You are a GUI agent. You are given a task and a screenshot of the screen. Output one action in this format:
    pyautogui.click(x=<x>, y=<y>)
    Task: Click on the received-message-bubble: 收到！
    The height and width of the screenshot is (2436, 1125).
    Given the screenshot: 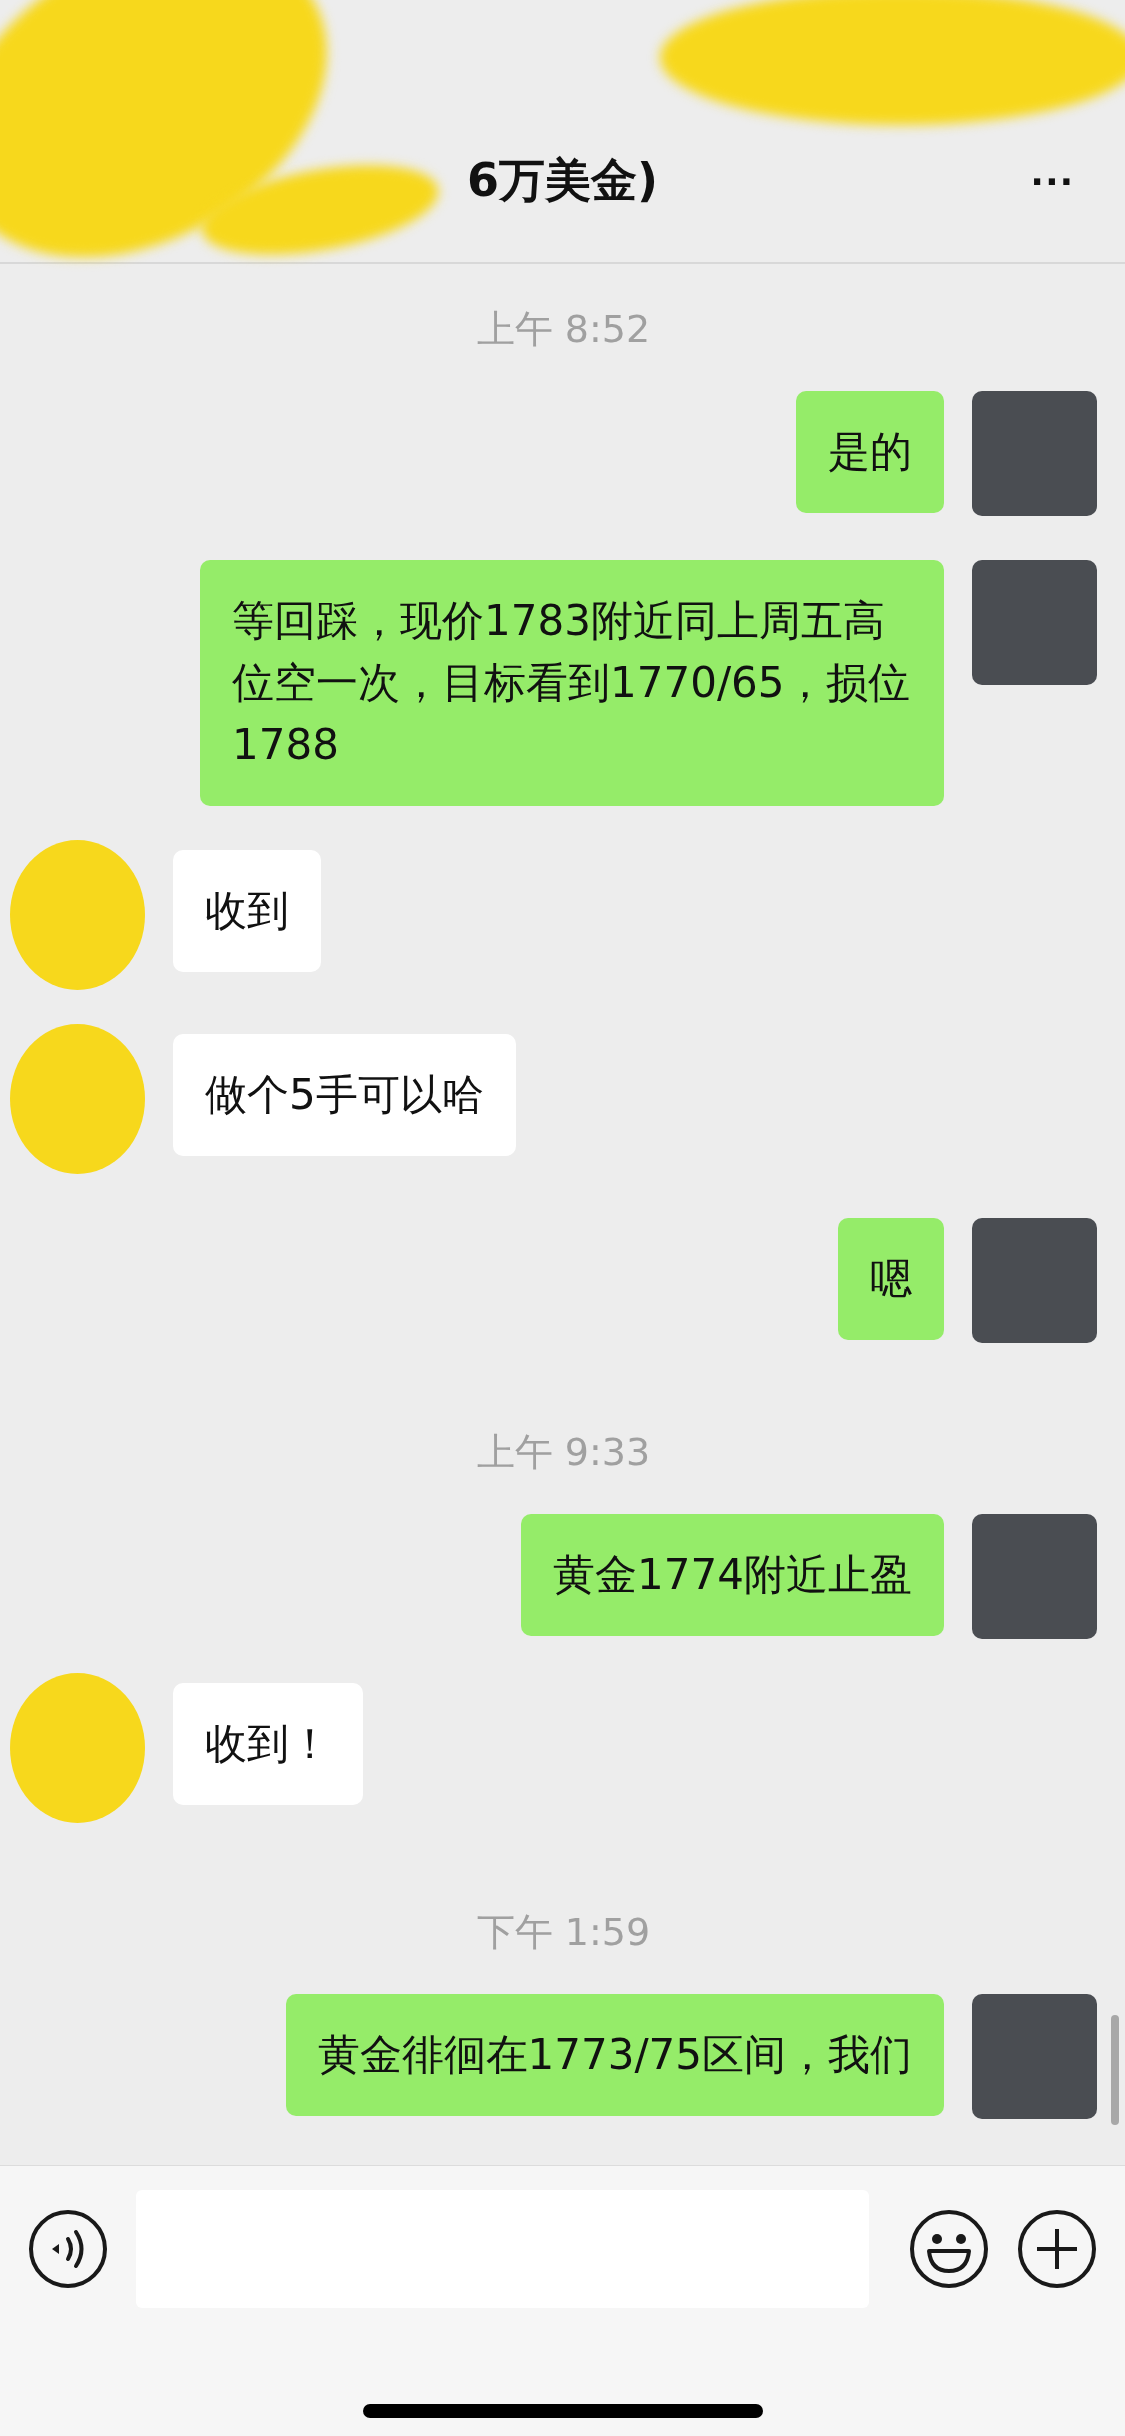 What is the action you would take?
    pyautogui.click(x=268, y=1744)
    